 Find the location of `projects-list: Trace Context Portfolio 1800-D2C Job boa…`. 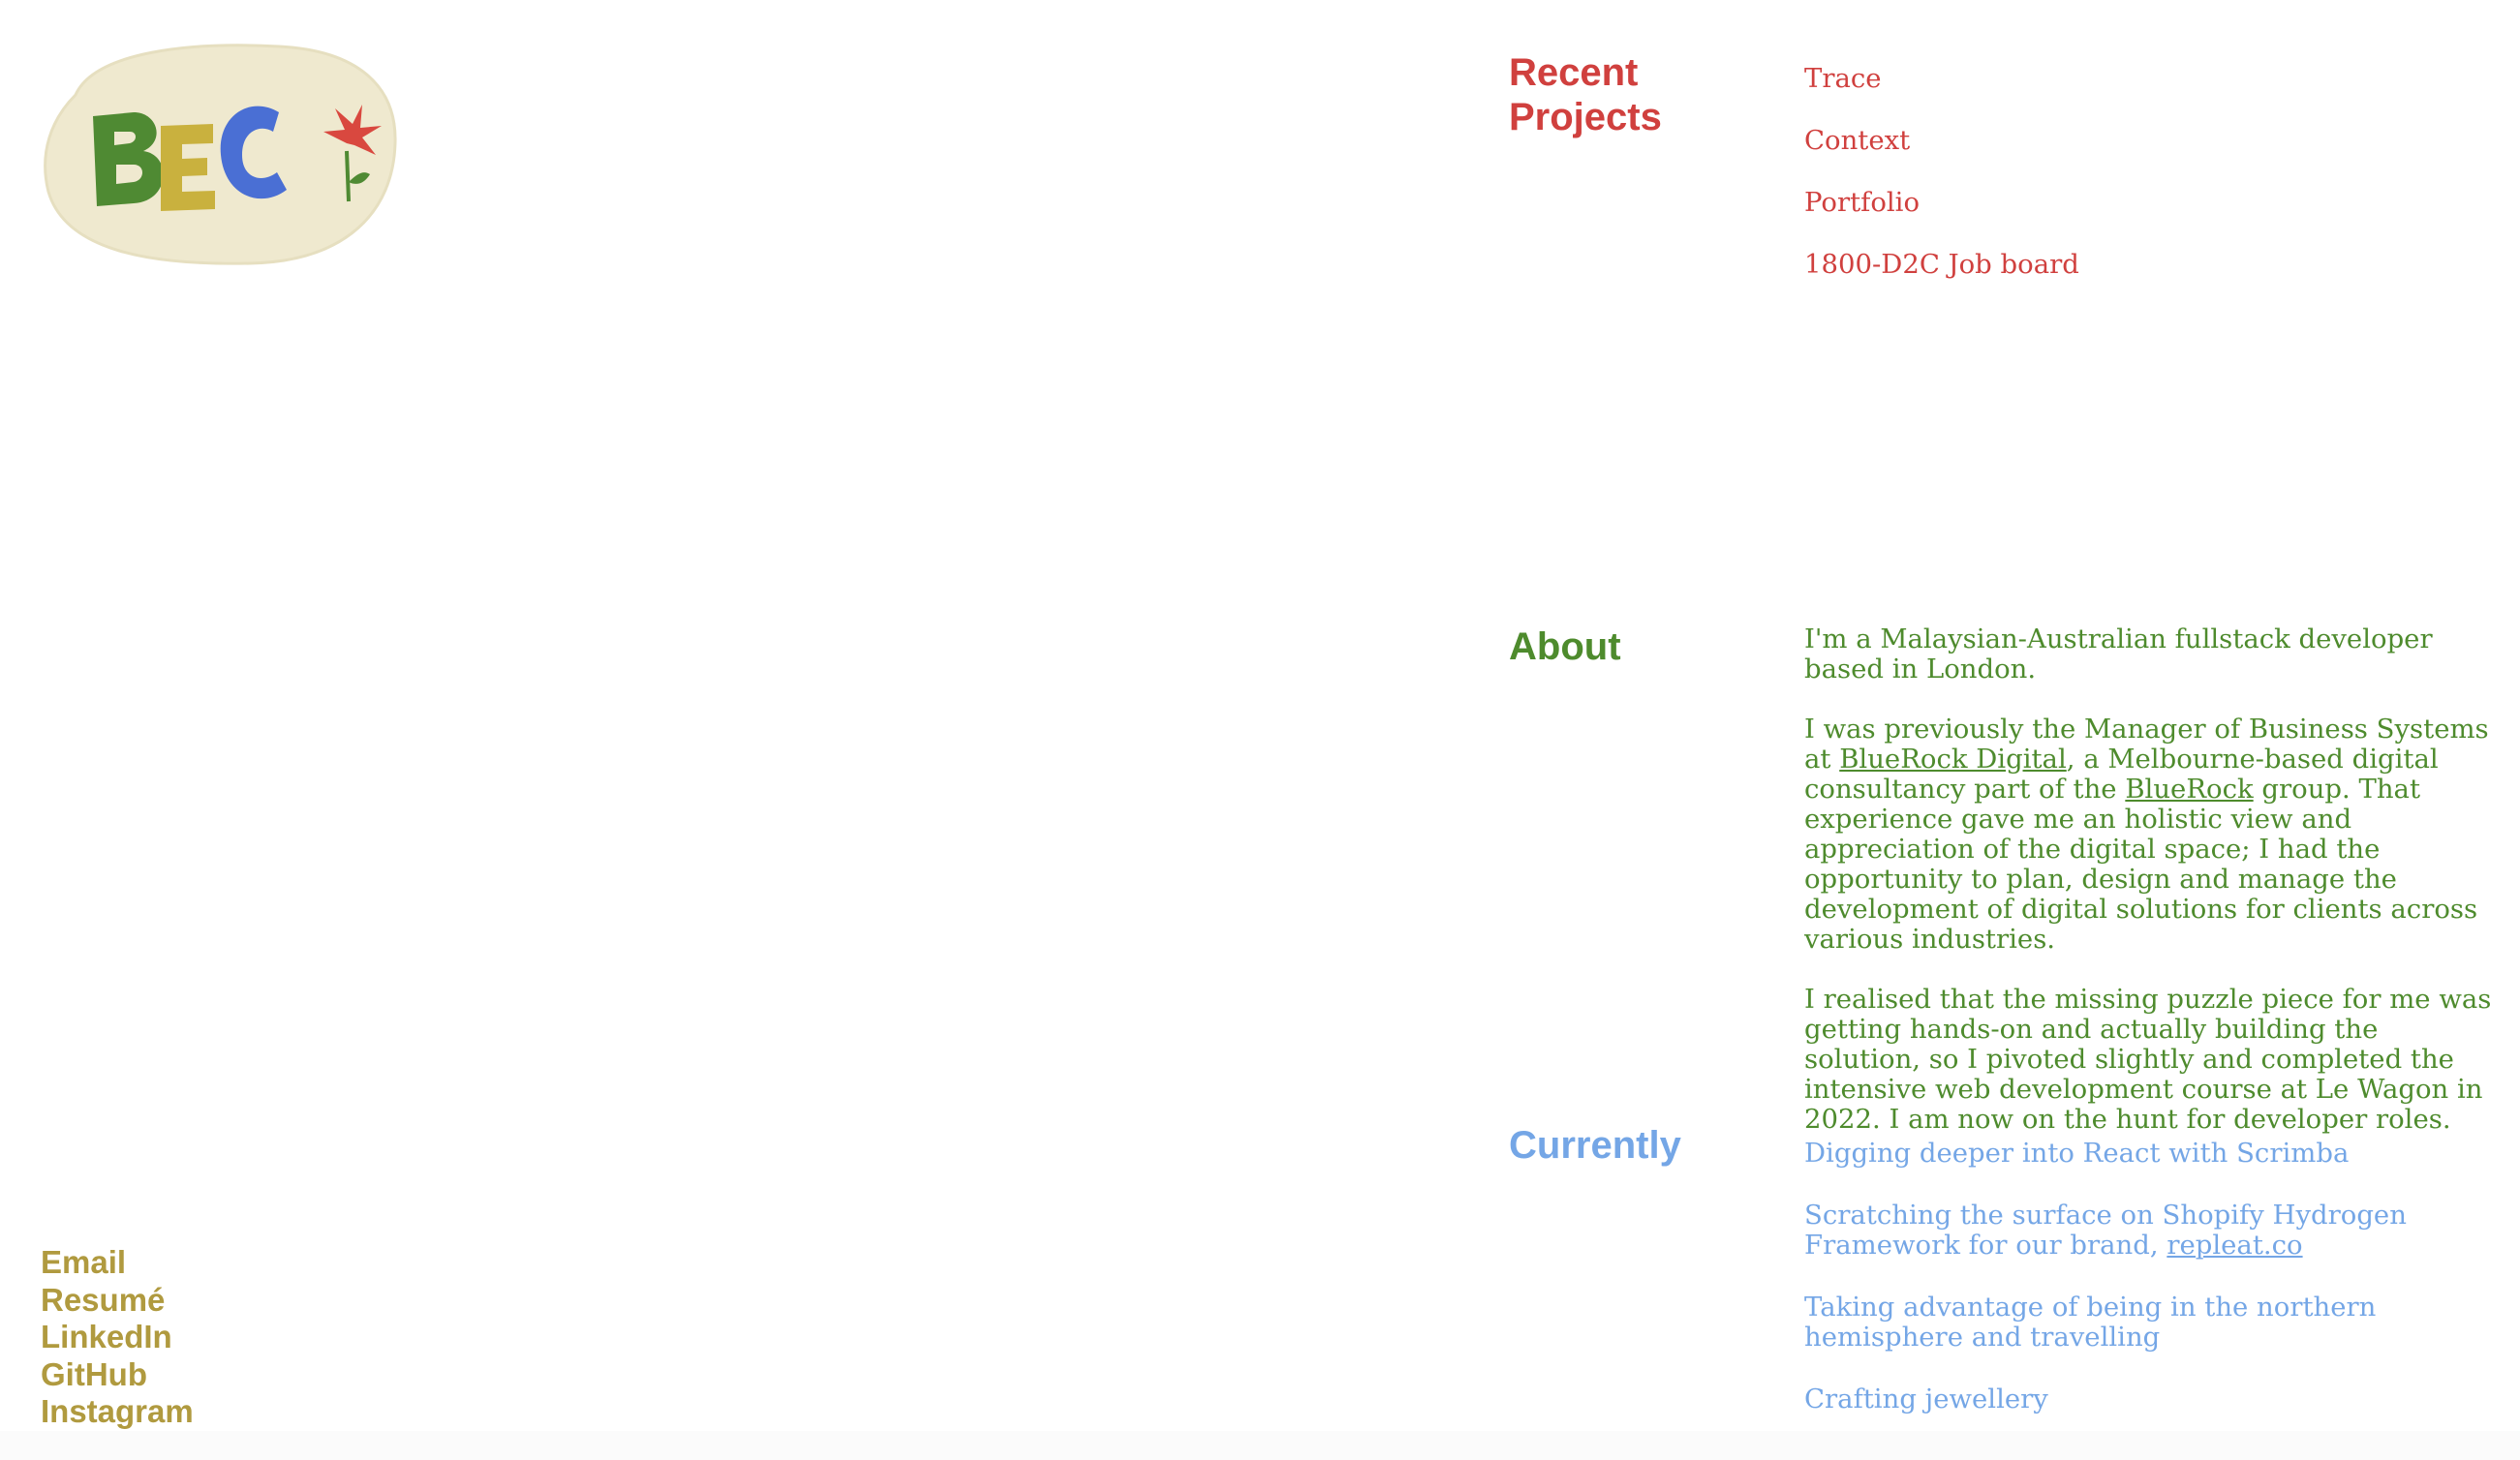

projects-list: Trace Context Portfolio 1800-D2C Job boa… is located at coordinates (2153, 188).